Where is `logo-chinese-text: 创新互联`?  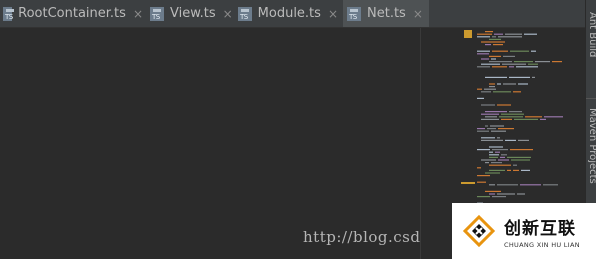 logo-chinese-text: 创新互联 is located at coordinates (540, 228).